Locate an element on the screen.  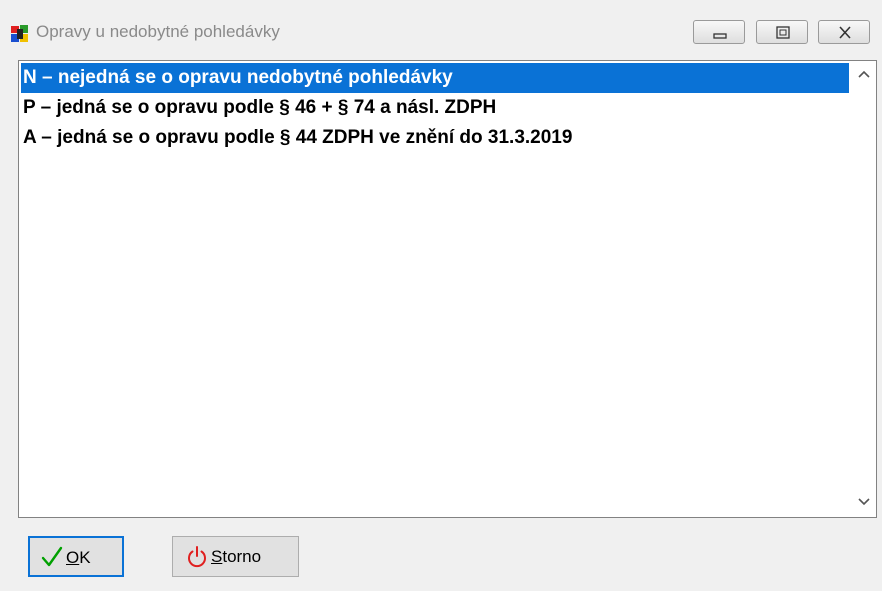
window-title: Opravy u nedobytné pohledávky is located at coordinates (158, 31).